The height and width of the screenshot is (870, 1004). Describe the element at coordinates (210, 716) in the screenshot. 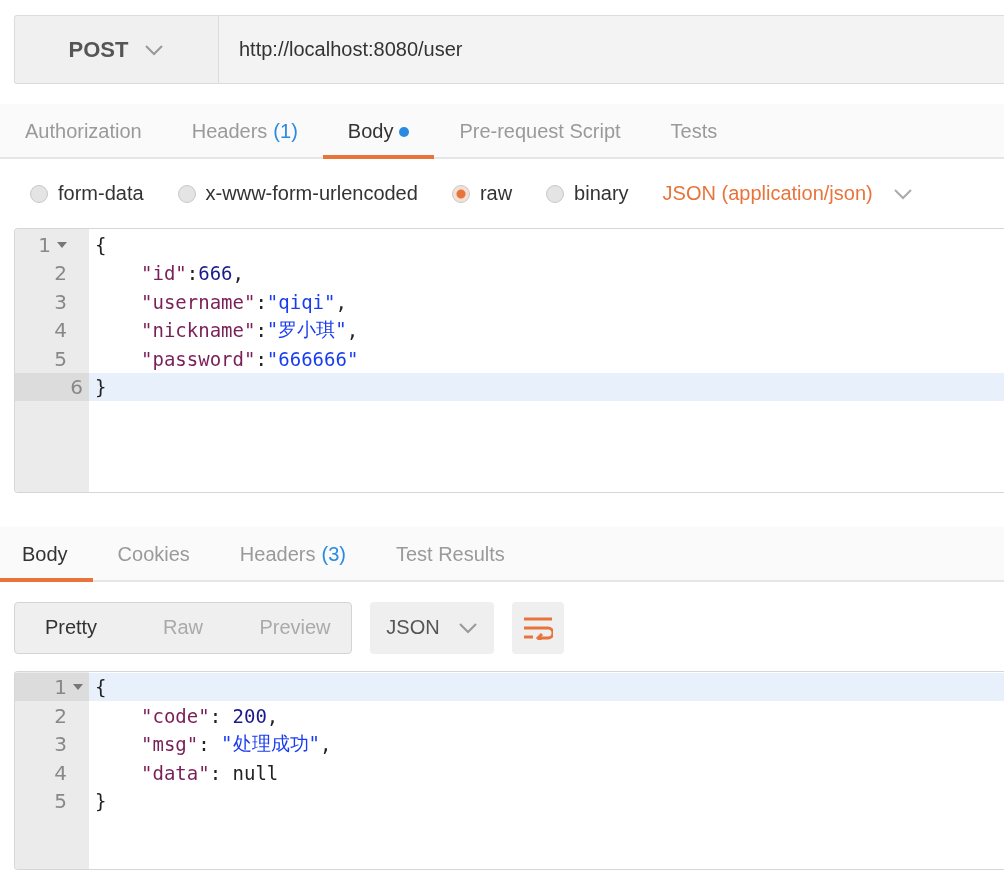

I see `code-line: "code": 200,` at that location.